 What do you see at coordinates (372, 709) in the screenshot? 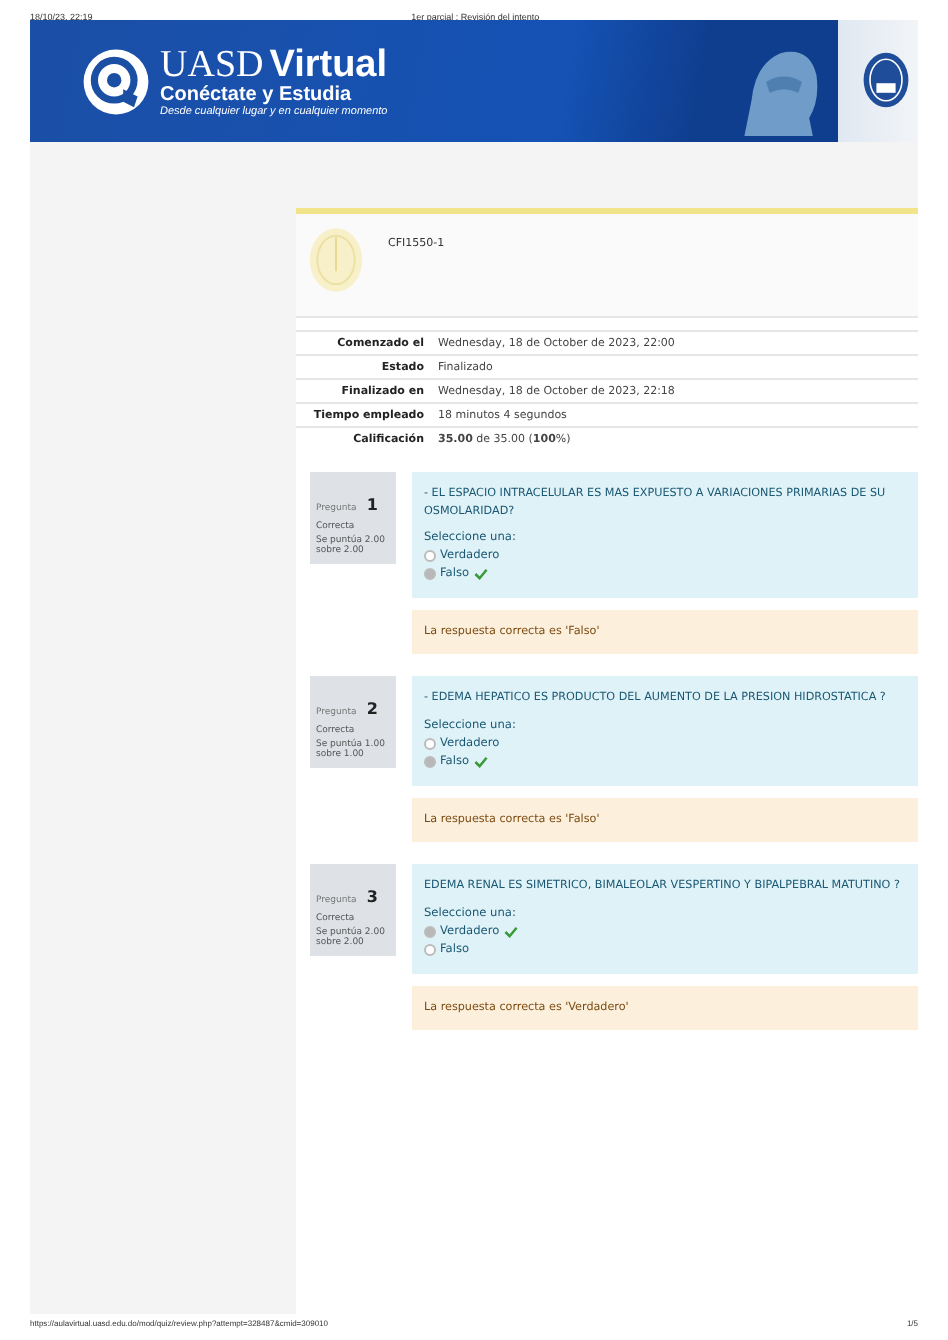
I see `question-number: 2` at bounding box center [372, 709].